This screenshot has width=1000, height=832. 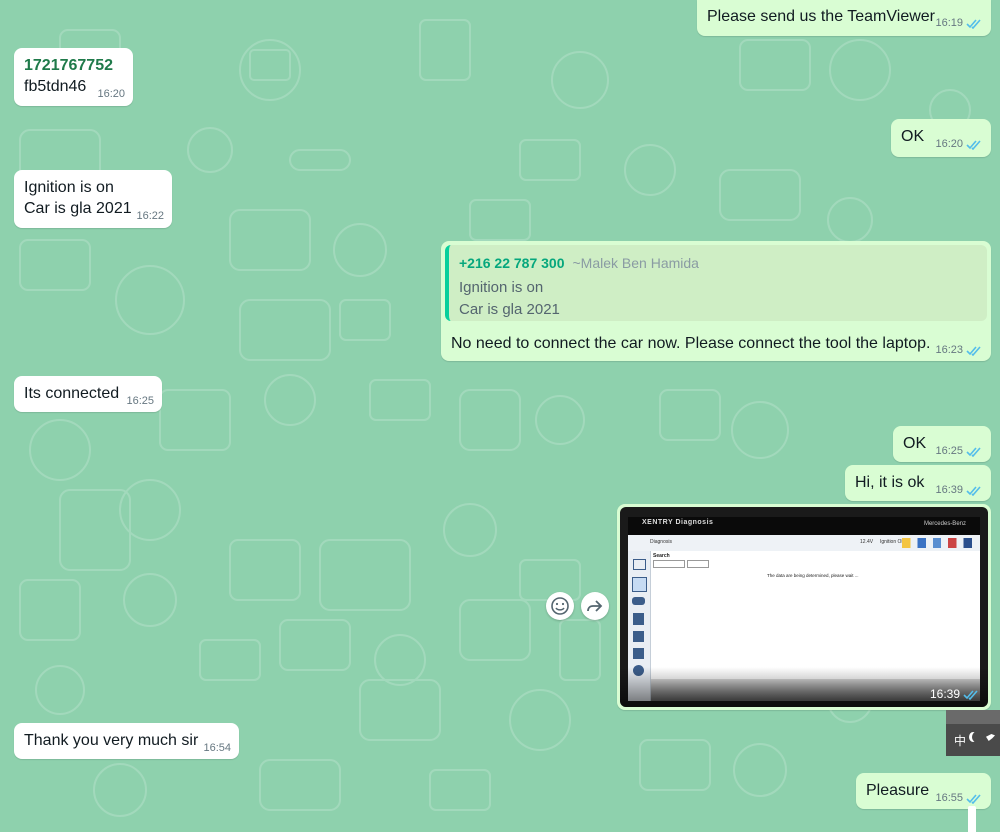 I want to click on message-incoming: Thank you very much sir 16:54, so click(x=126, y=741).